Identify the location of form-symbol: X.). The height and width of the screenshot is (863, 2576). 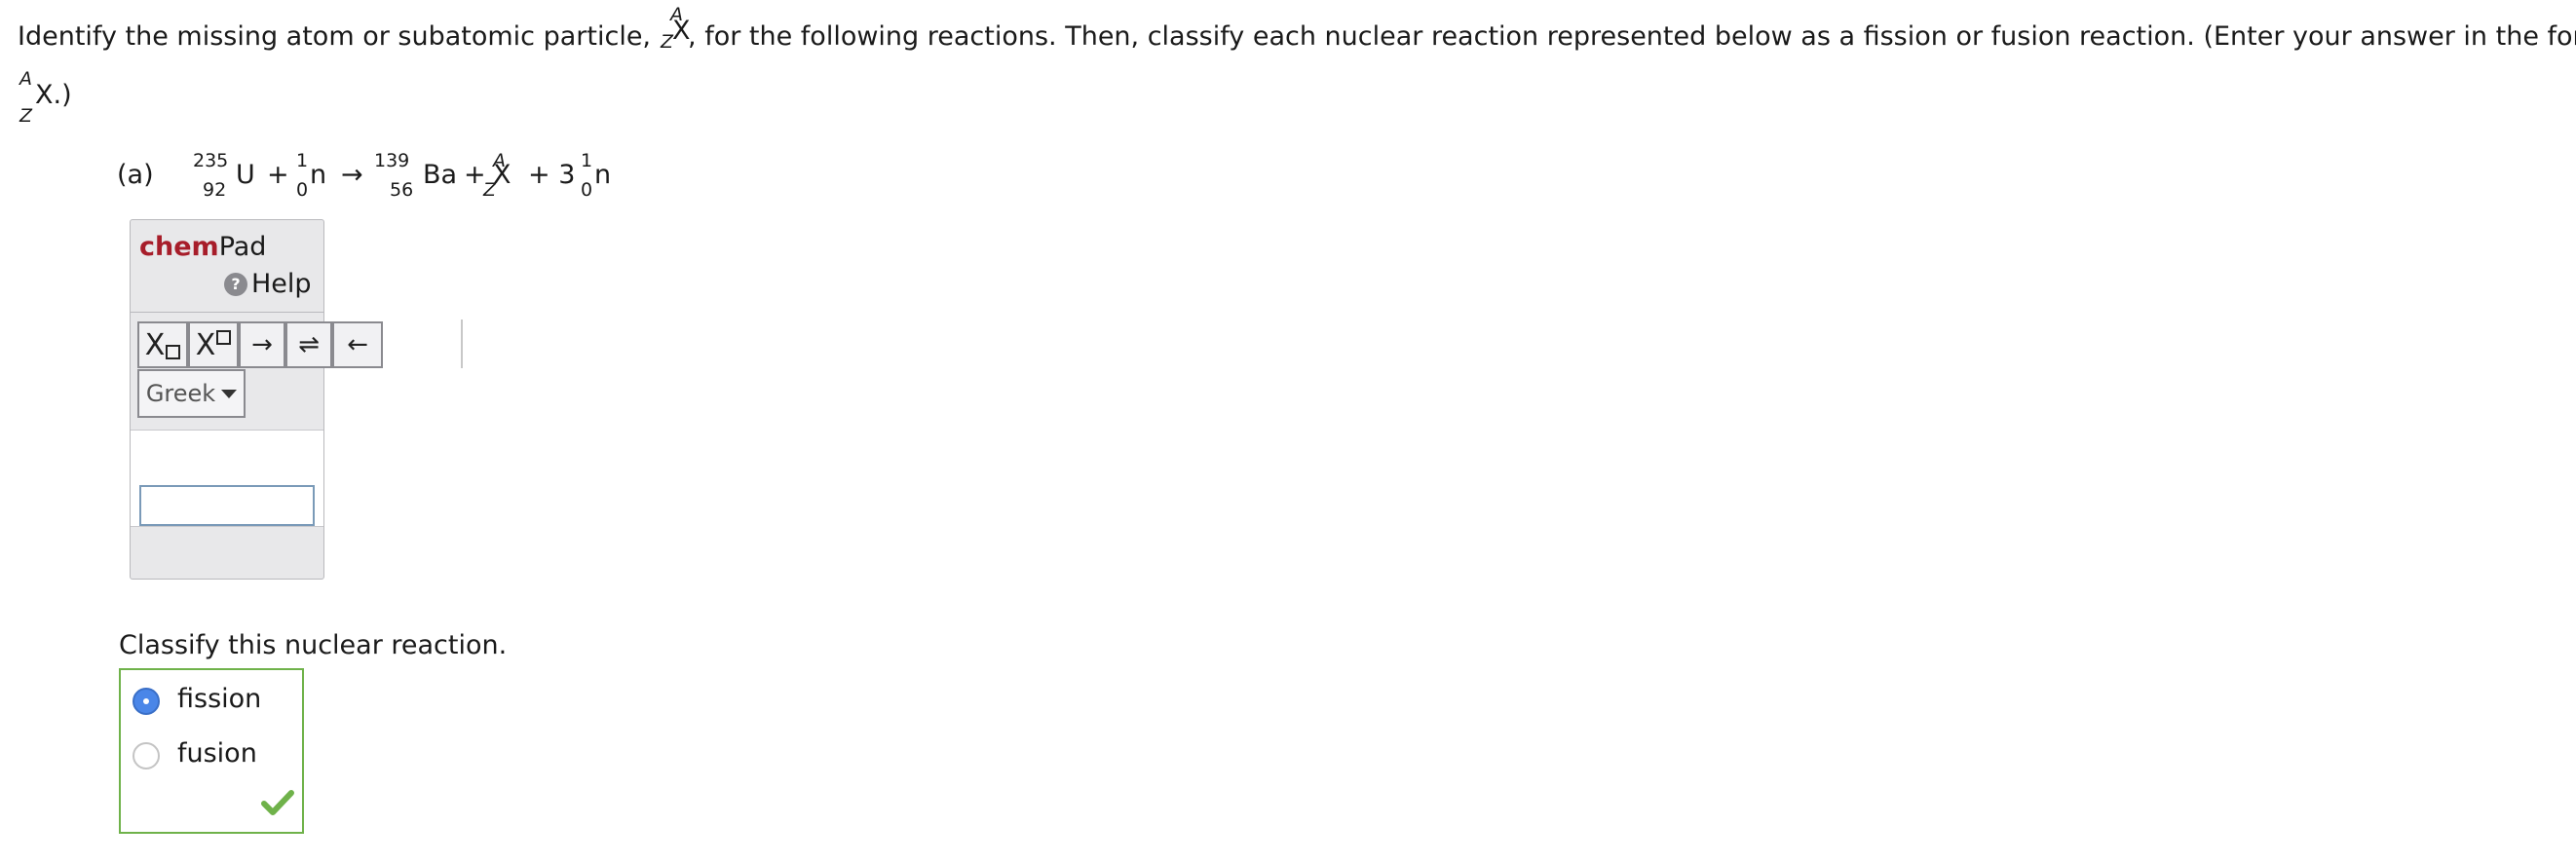
(53, 95).